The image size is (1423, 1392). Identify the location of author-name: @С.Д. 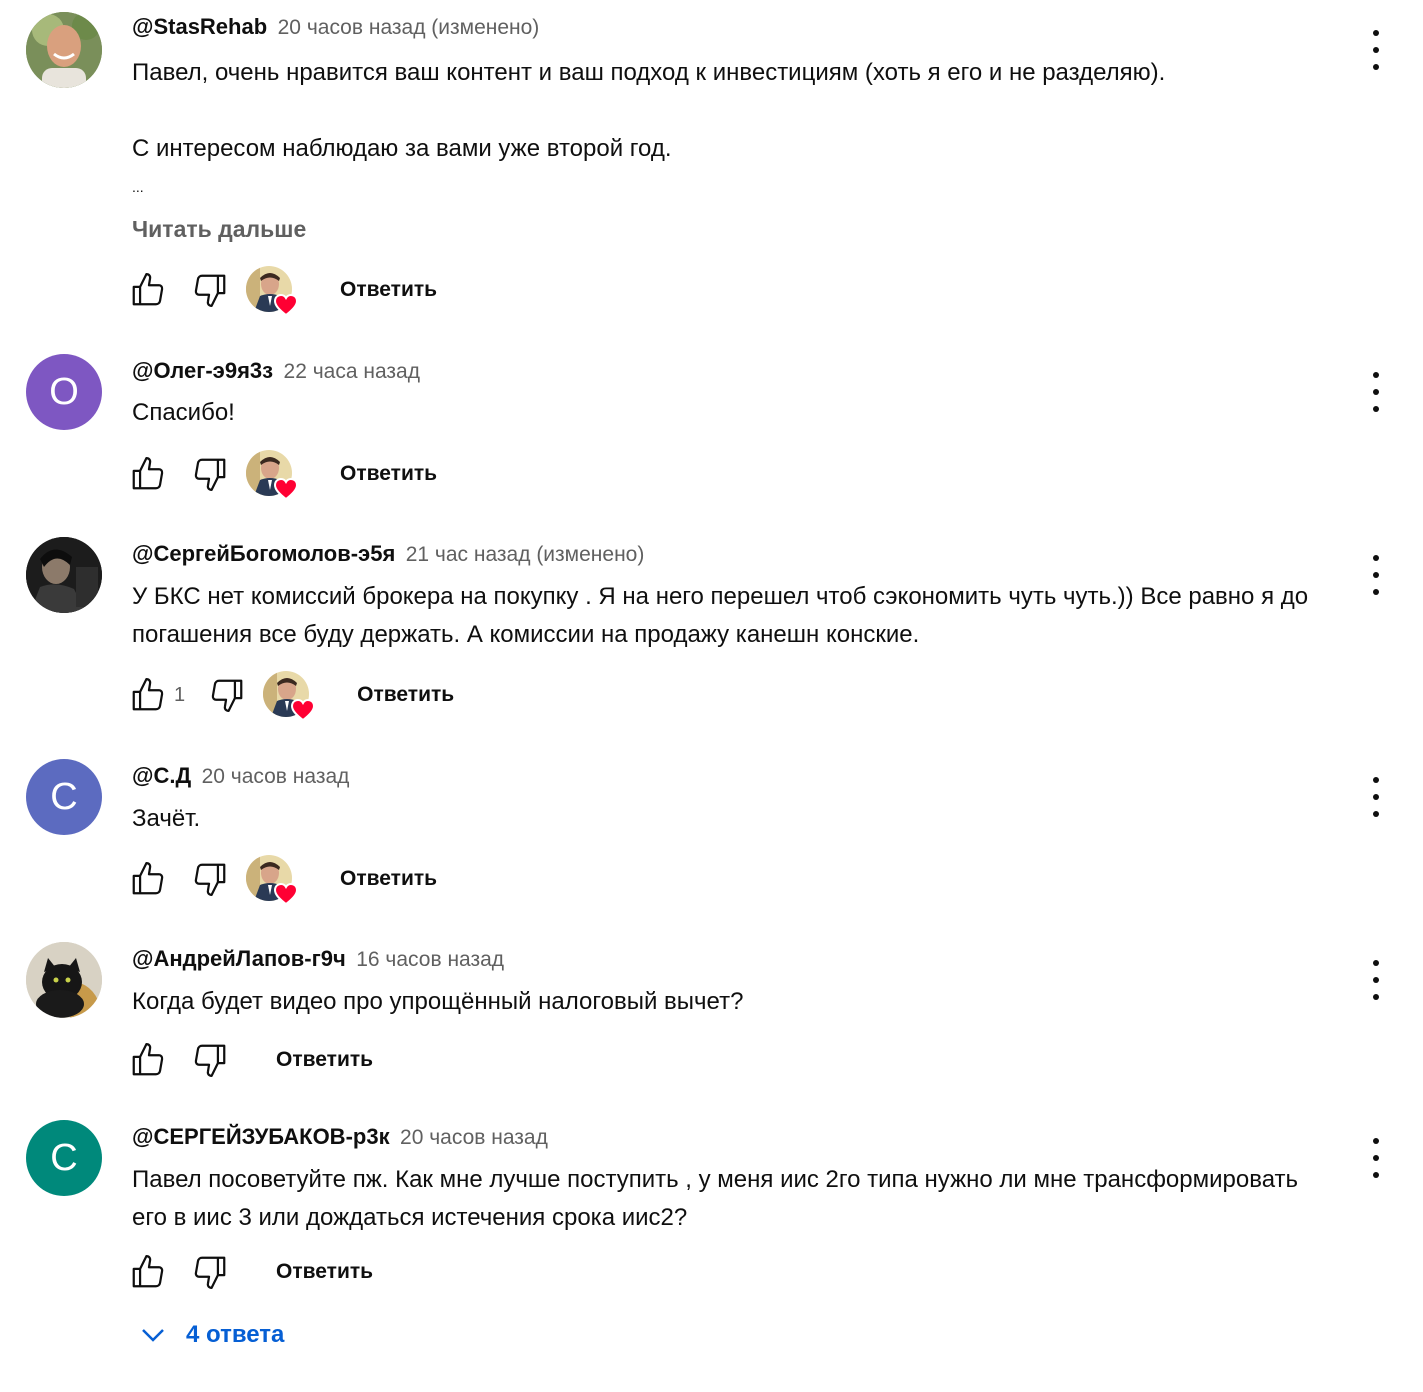
(161, 775).